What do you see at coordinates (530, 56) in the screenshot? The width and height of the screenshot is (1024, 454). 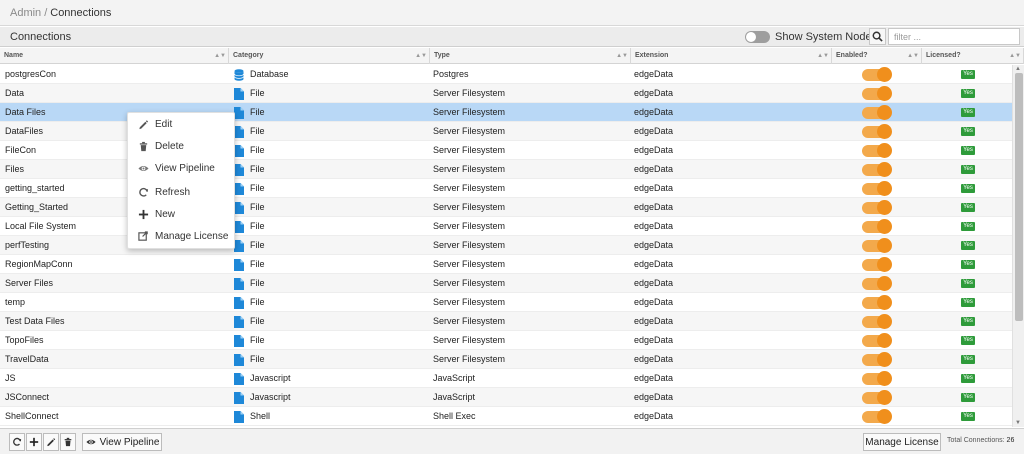 I see `column-header-type: Type ▲▼` at bounding box center [530, 56].